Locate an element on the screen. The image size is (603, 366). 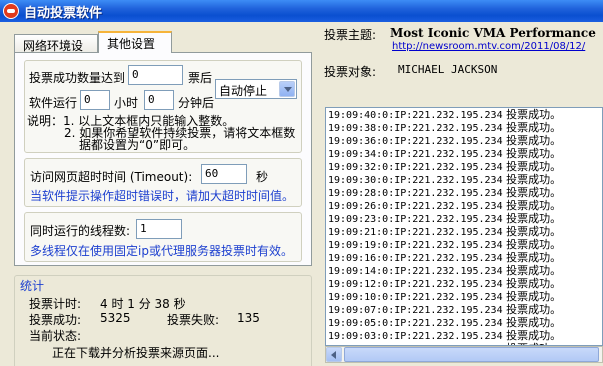
fail-label: 投票失败: is located at coordinates (193, 320).